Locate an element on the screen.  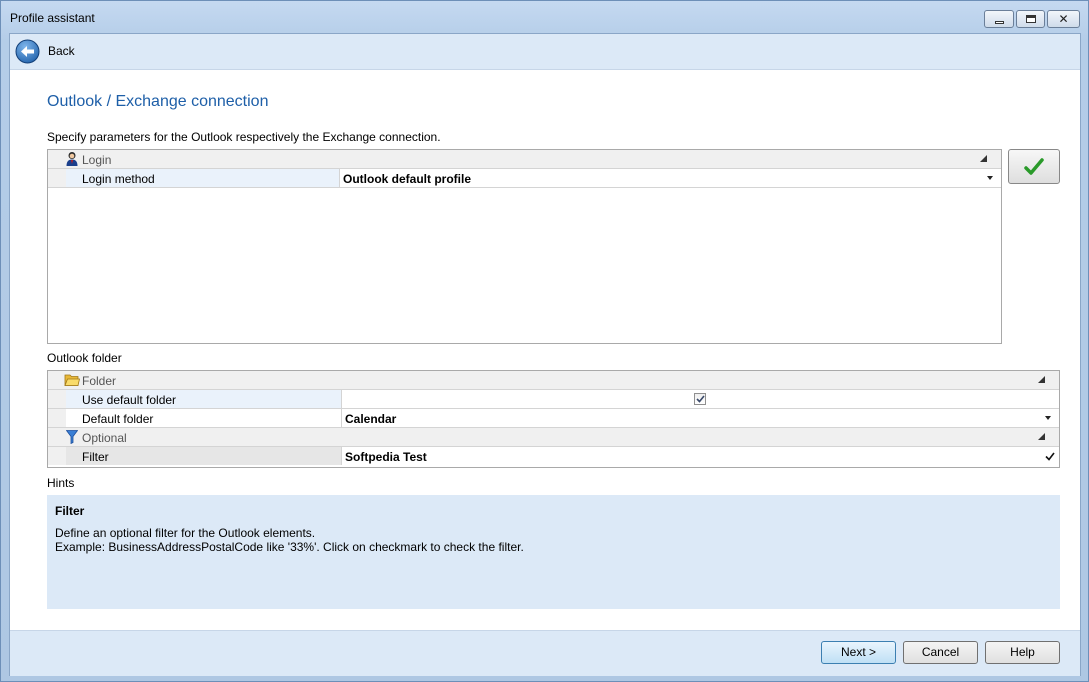
folder-section-label: Outlook folder is located at coordinates (84, 358).